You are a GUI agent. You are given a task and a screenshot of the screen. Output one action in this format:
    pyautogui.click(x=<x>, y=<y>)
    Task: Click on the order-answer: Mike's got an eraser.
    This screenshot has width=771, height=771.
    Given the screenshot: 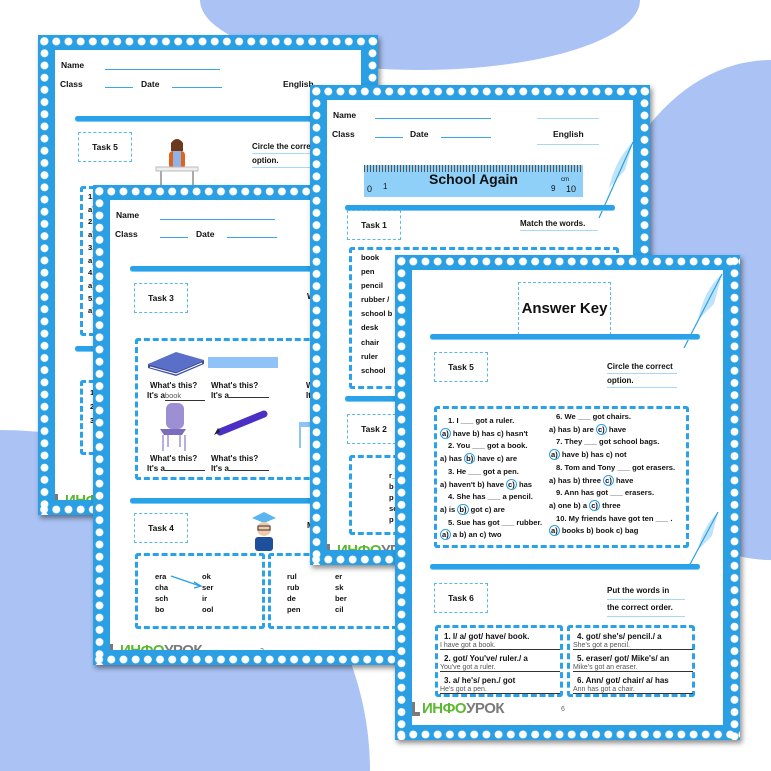 What is the action you would take?
    pyautogui.click(x=633, y=668)
    